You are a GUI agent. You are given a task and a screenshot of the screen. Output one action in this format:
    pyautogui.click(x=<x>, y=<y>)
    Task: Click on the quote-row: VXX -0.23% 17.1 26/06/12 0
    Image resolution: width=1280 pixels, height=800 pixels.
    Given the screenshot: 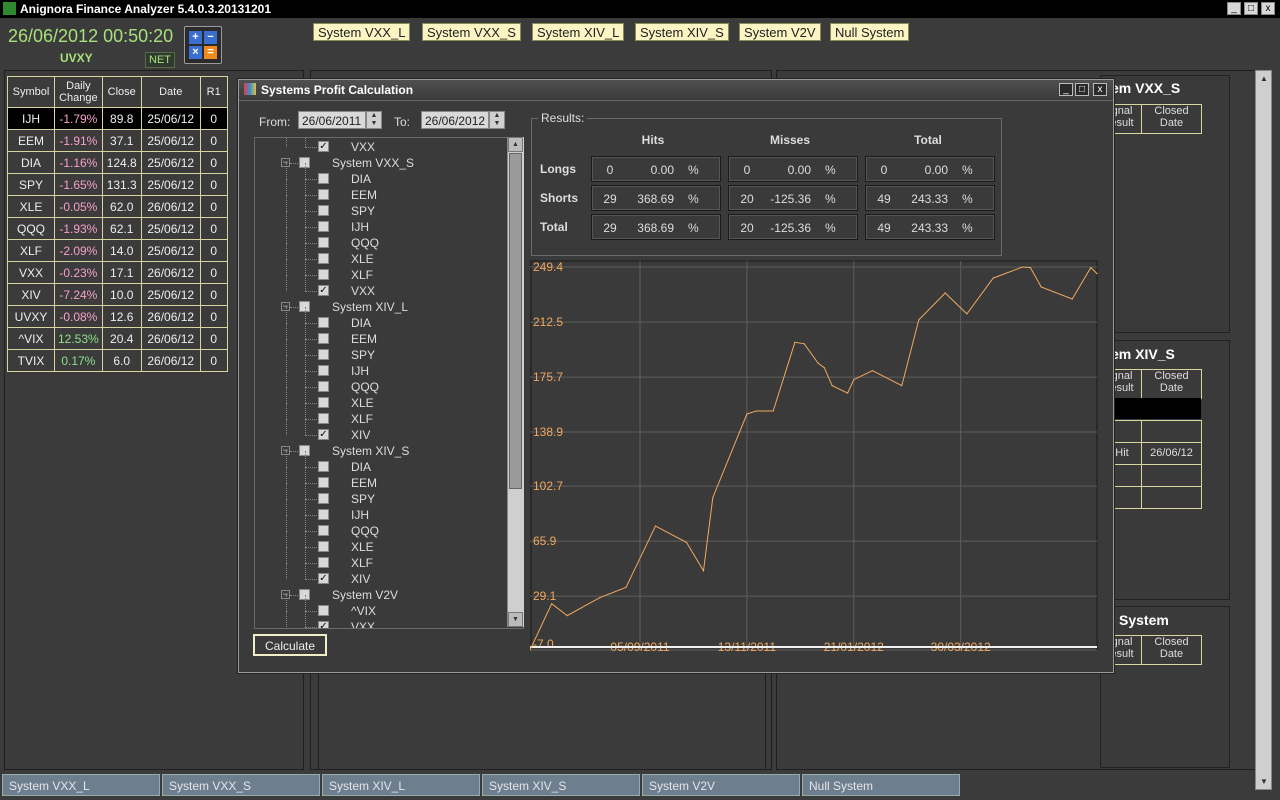 What is the action you would take?
    pyautogui.click(x=117, y=272)
    